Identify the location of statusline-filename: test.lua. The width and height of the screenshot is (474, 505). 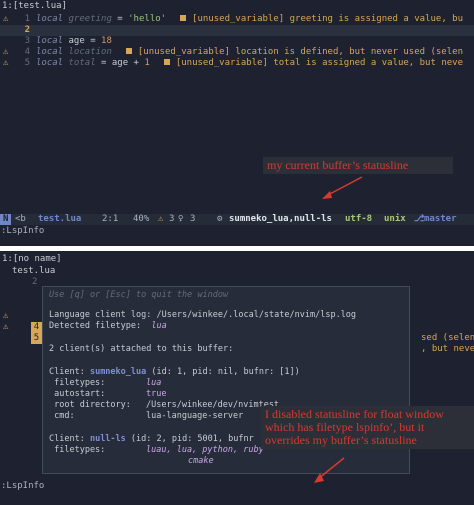
(60, 219).